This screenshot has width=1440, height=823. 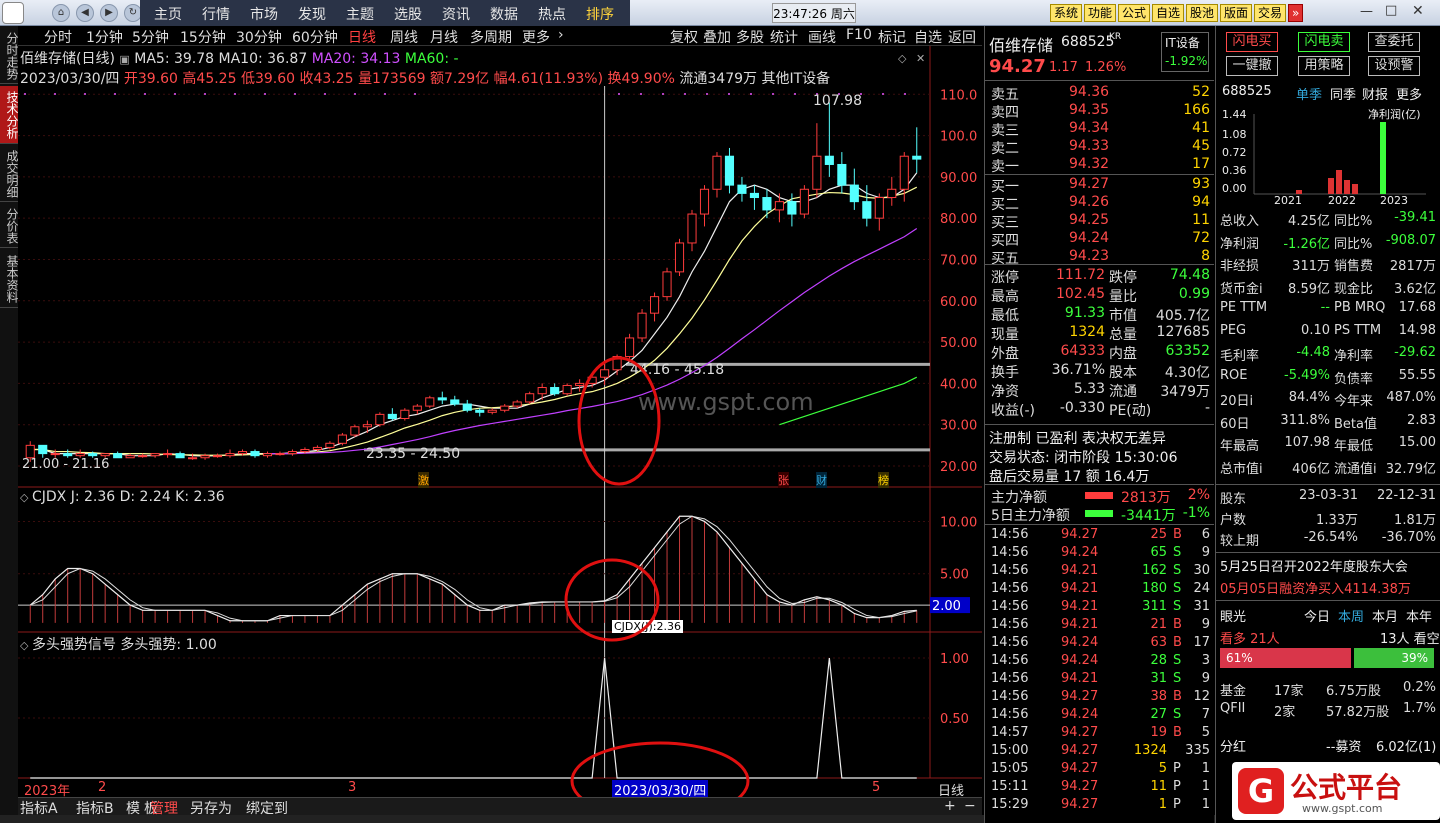 What do you see at coordinates (750, 37) in the screenshot?
I see `tool-item: 多股` at bounding box center [750, 37].